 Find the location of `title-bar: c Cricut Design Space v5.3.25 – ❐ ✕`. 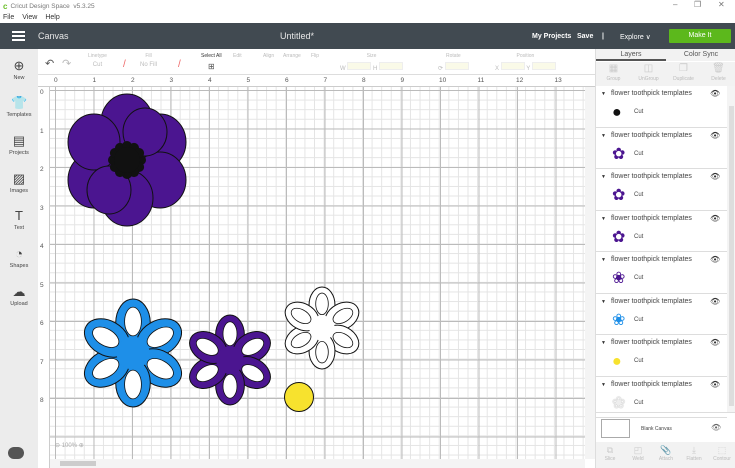

title-bar: c Cricut Design Space v5.3.25 – ❐ ✕ is located at coordinates (367, 6).